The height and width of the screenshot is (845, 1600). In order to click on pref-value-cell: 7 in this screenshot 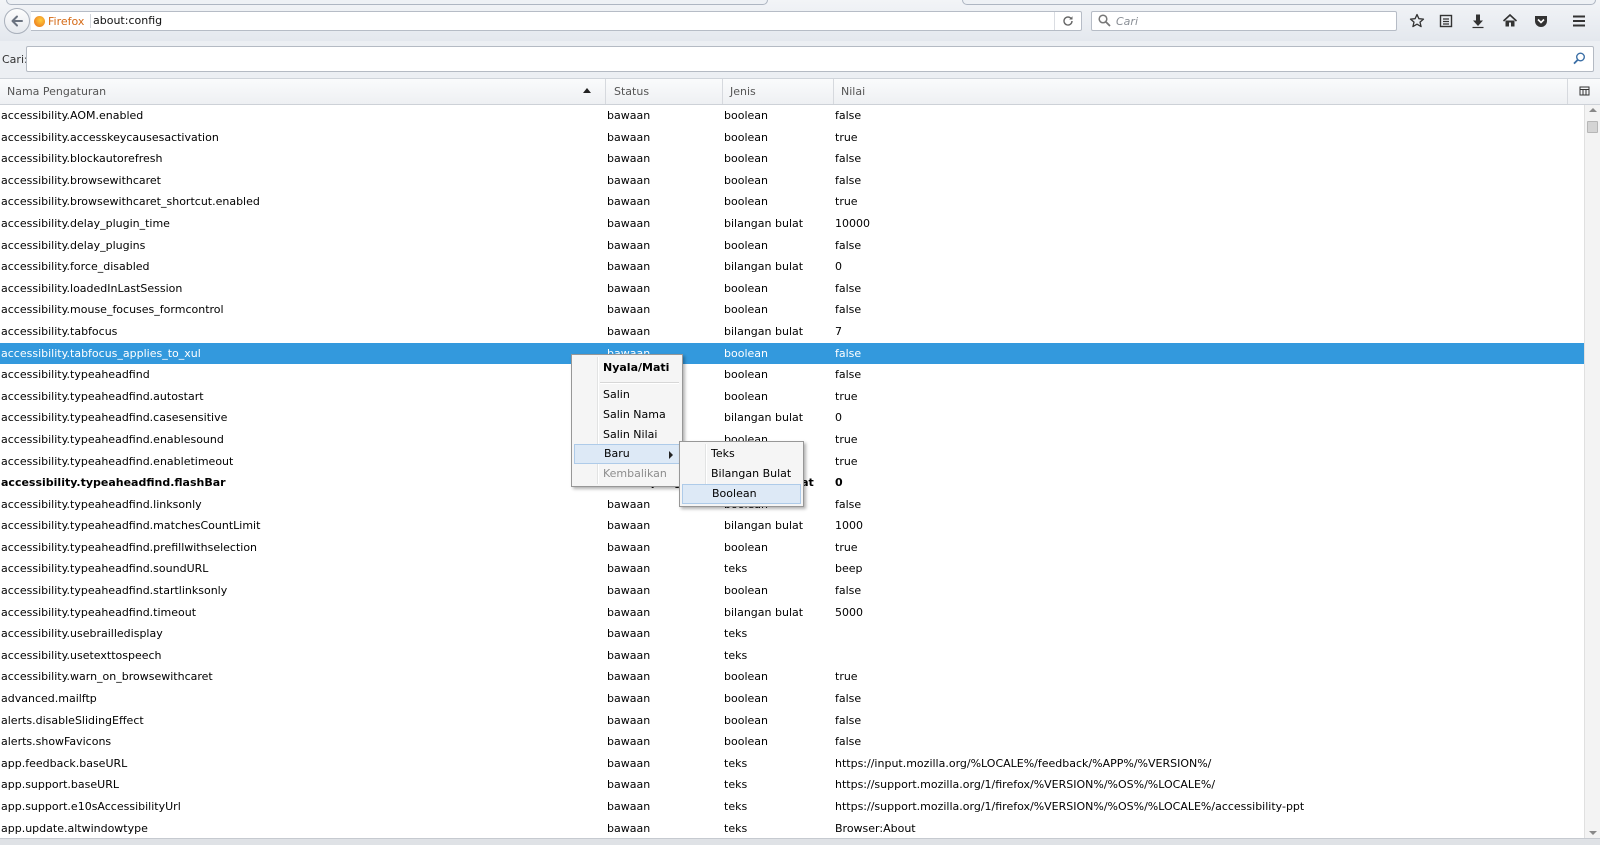, I will do `click(838, 331)`.